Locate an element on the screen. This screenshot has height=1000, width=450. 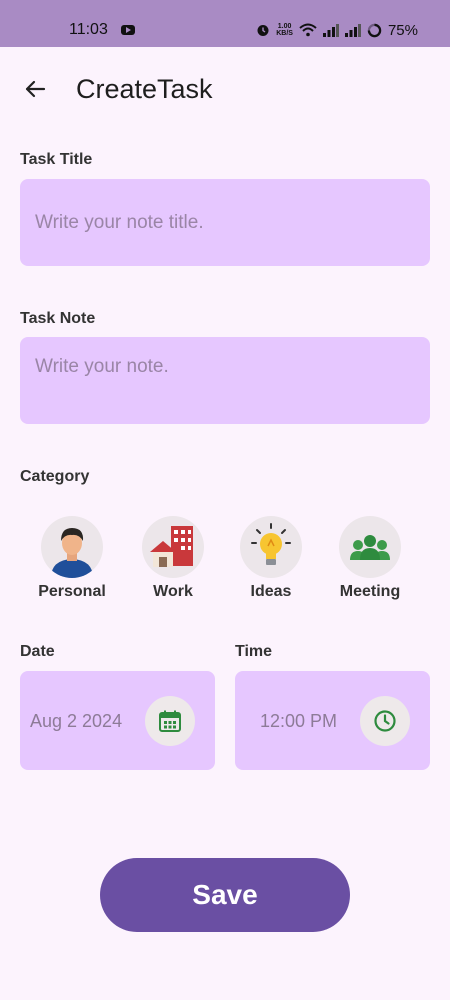
category-personal-label: Personal is located at coordinates (72, 591).